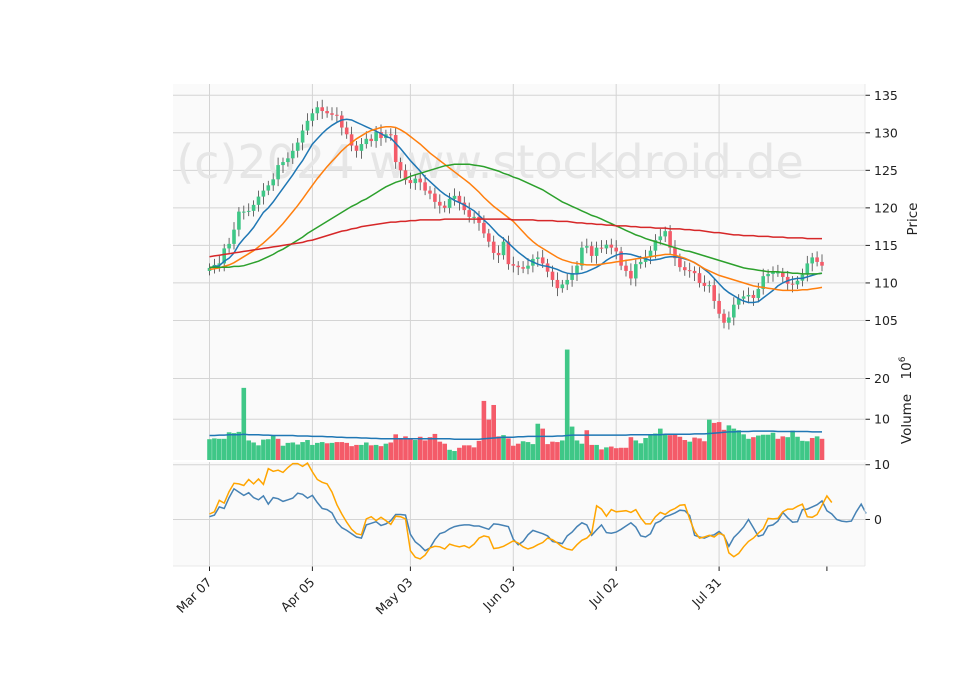 The width and height of the screenshot is (960, 690). I want to click on volume-scale-label: 106, so click(906, 367).